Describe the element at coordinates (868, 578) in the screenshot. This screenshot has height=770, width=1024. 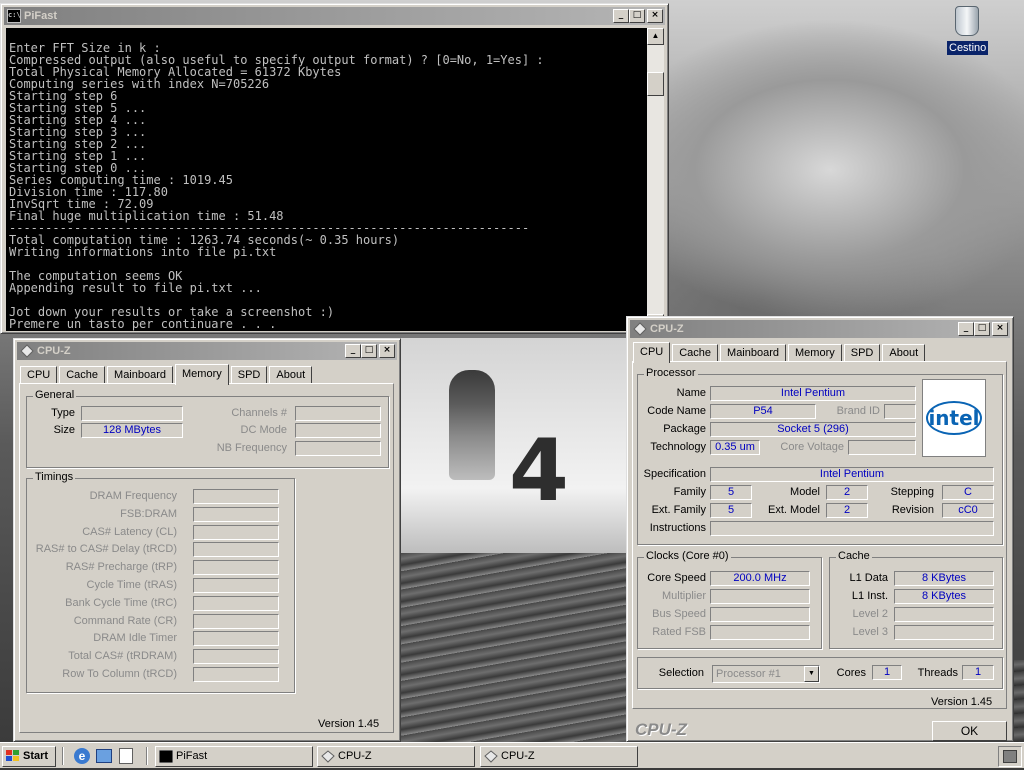
I see `l1-data-label: L1 Data` at that location.